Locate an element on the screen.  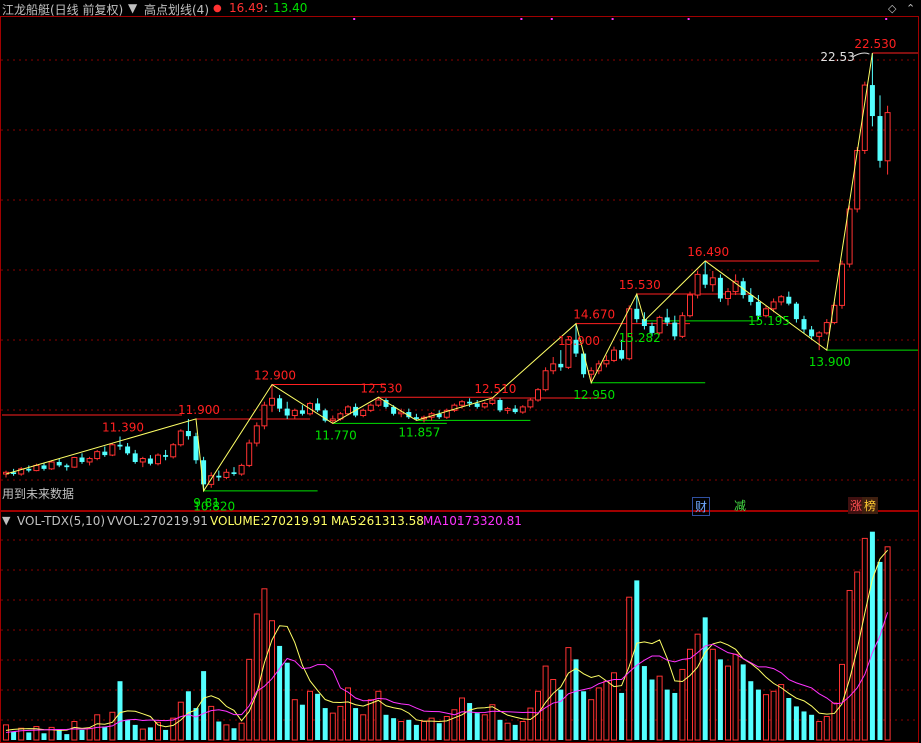
low-price-label: 10.820 is located at coordinates (214, 507).